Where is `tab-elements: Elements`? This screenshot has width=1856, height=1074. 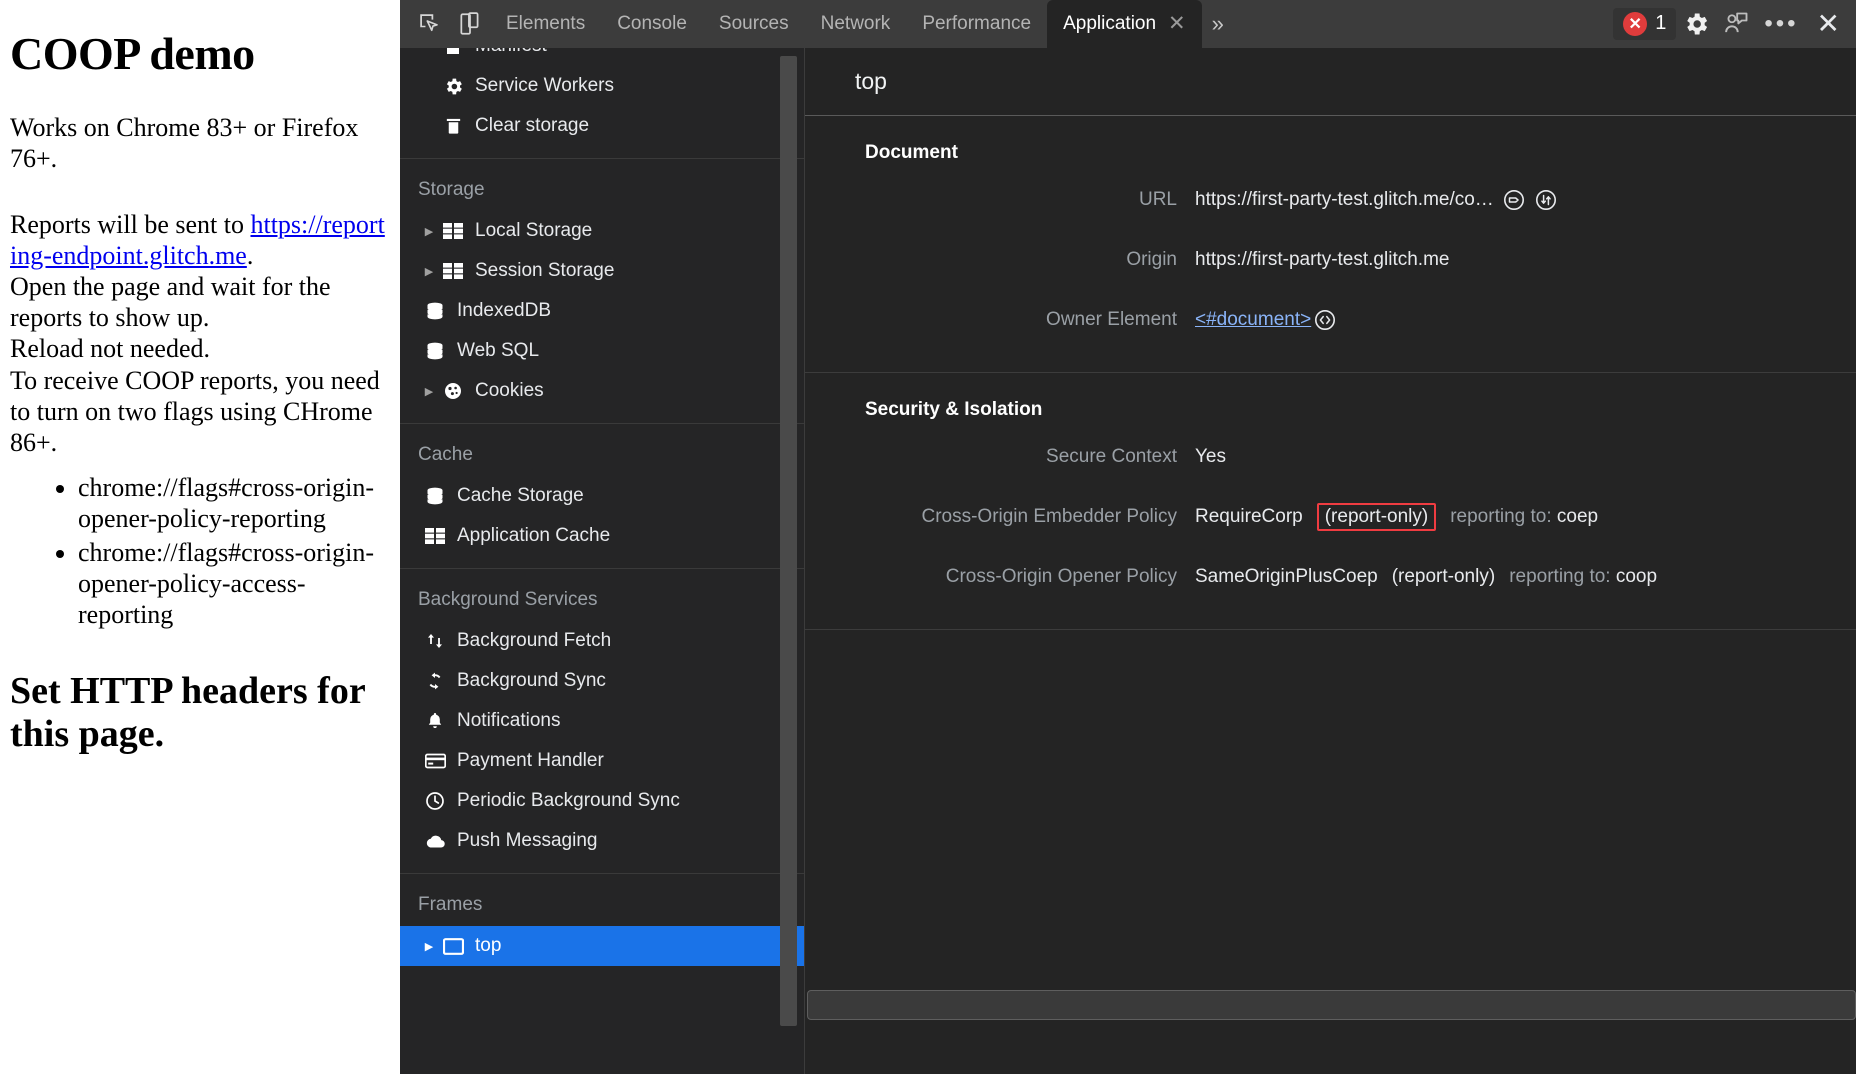 tab-elements: Elements is located at coordinates (545, 24).